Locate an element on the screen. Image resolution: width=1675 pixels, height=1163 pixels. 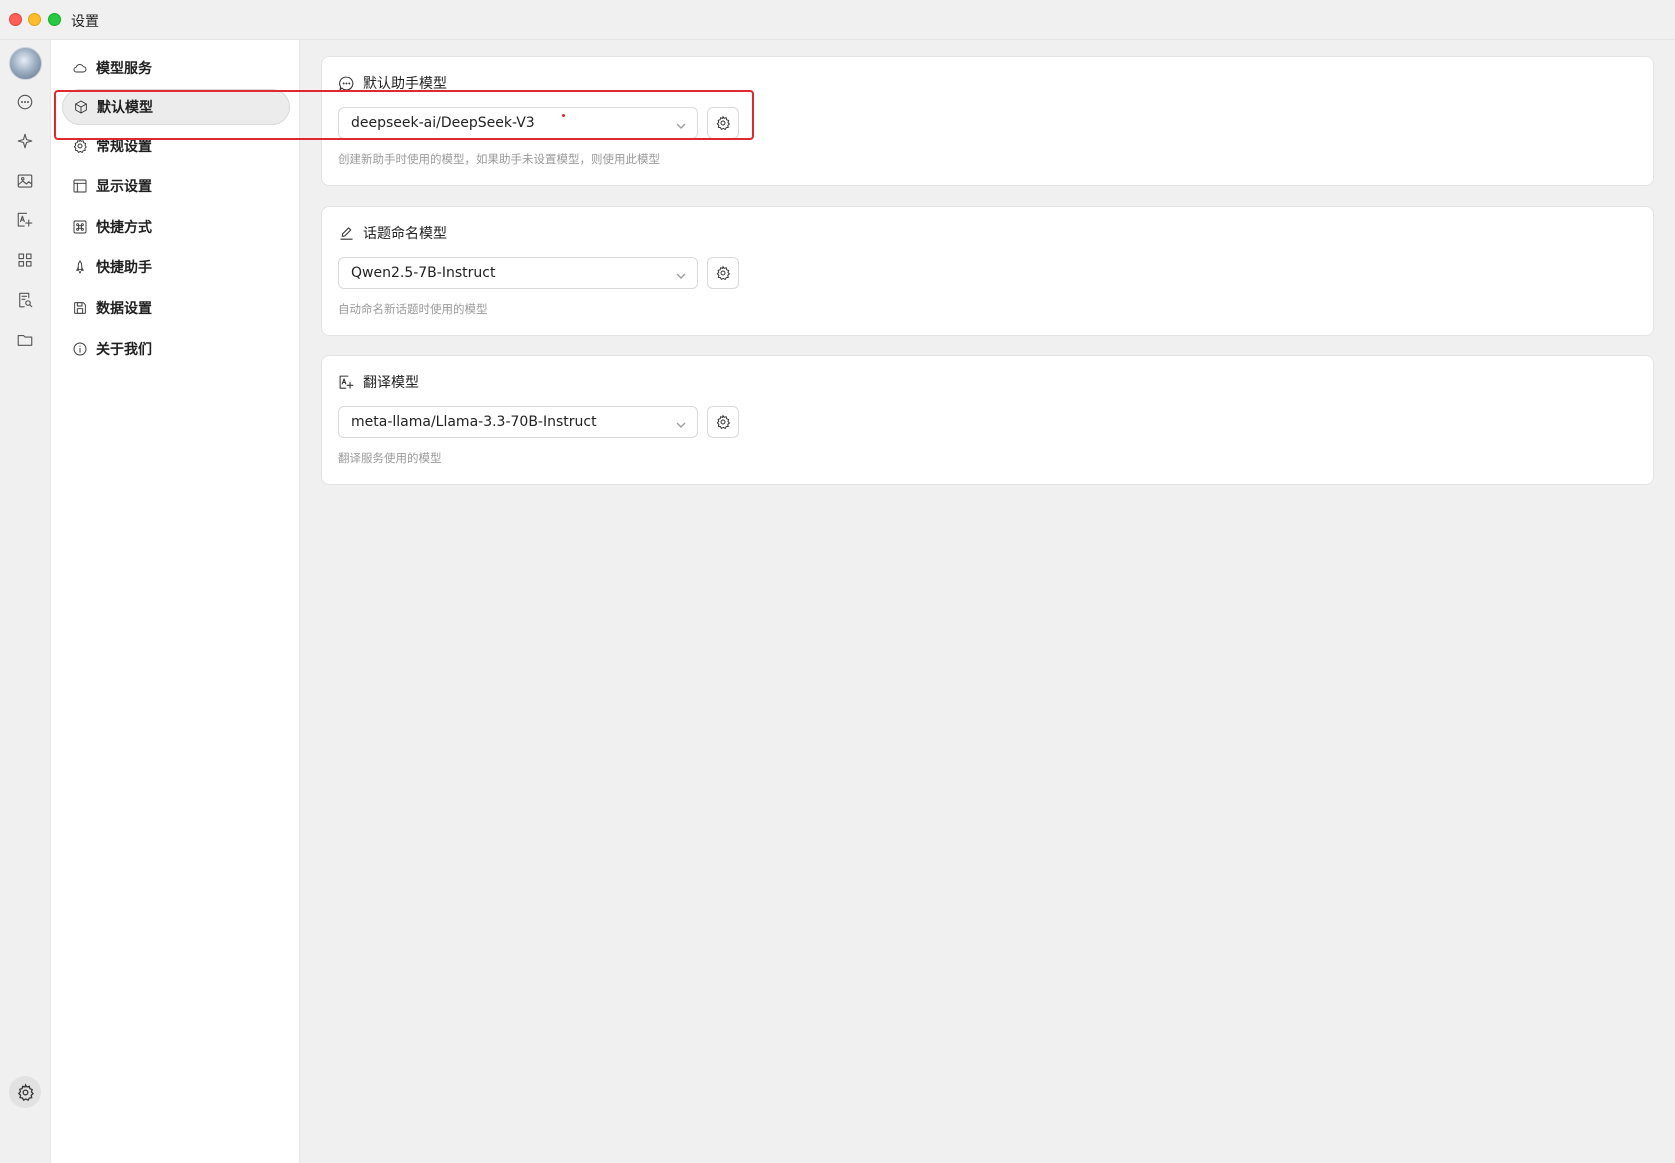
document-search-icon is located at coordinates (25, 300).